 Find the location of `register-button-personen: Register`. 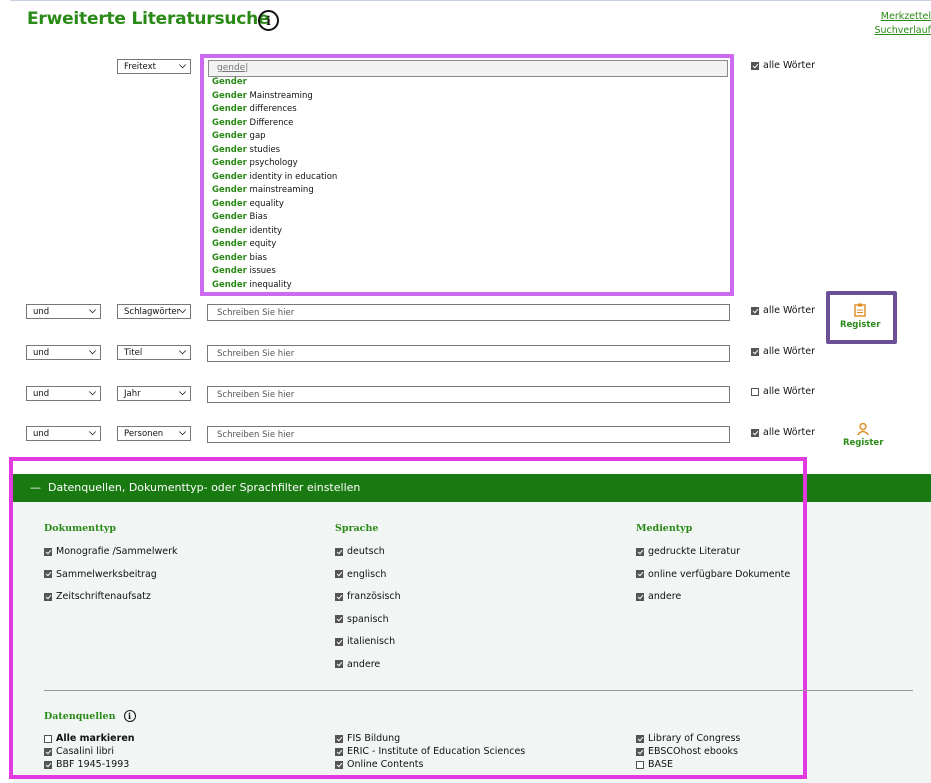

register-button-personen: Register is located at coordinates (863, 435).